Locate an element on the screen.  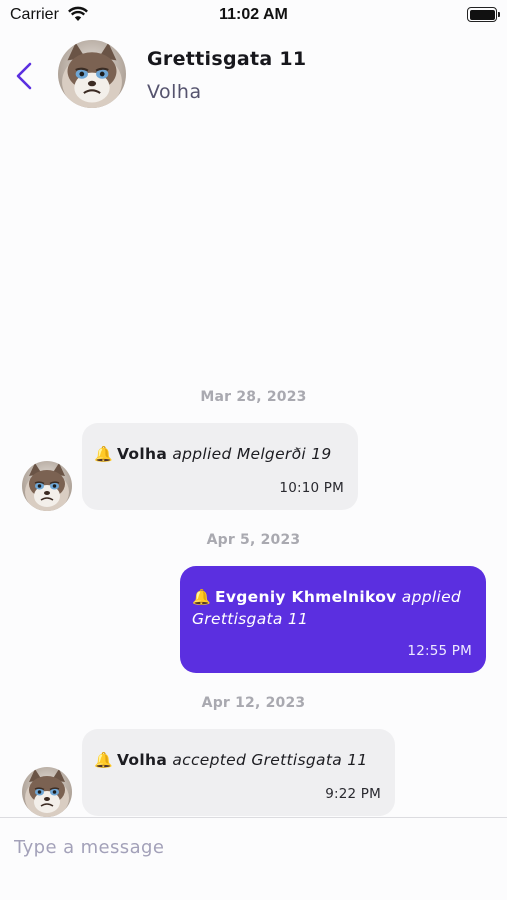
chat-title: Grettisgata 11 is located at coordinates (227, 59).